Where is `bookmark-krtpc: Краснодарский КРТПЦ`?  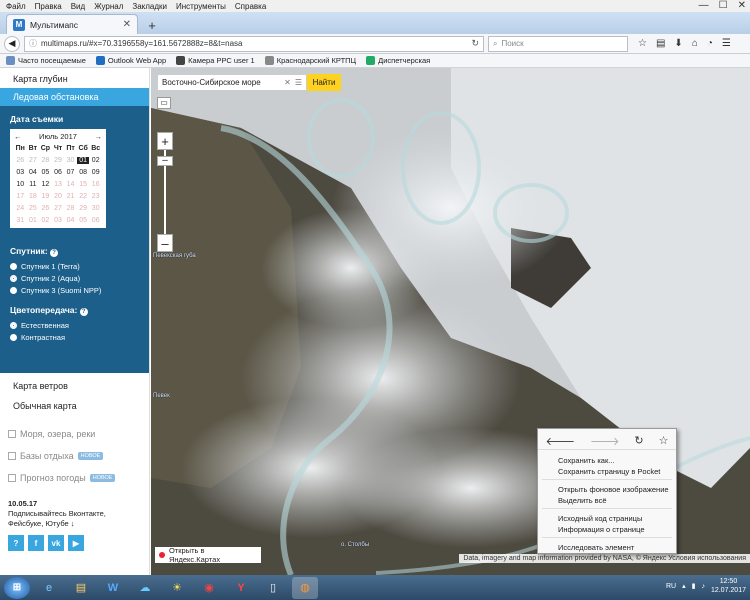
bookmark-krtpc: Краснодарский КРТПЦ is located at coordinates (310, 60).